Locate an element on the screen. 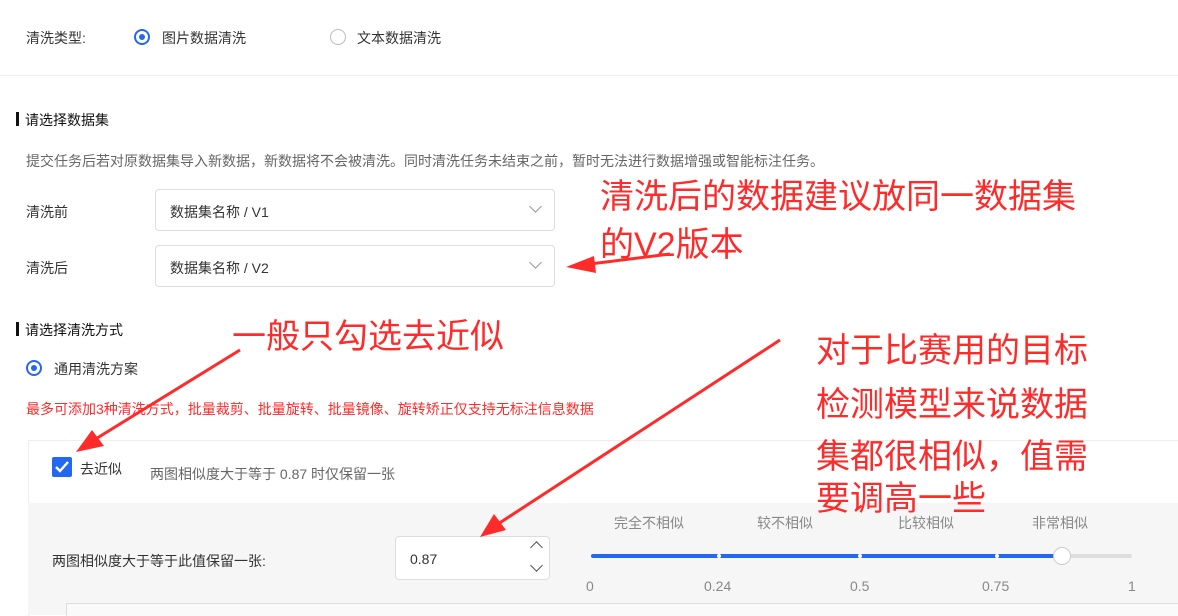 The width and height of the screenshot is (1178, 616). next-card-edge is located at coordinates (622, 609).